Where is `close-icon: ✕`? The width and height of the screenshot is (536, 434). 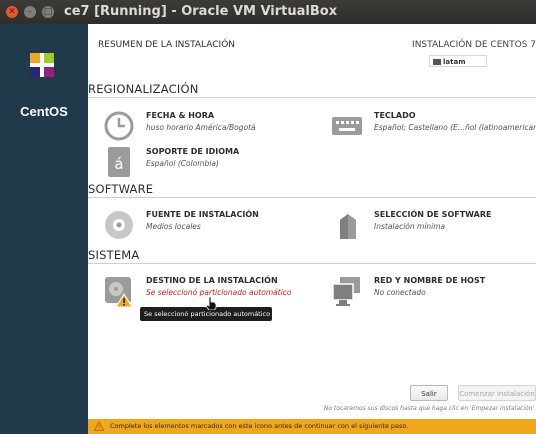 close-icon: ✕ is located at coordinates (12, 12).